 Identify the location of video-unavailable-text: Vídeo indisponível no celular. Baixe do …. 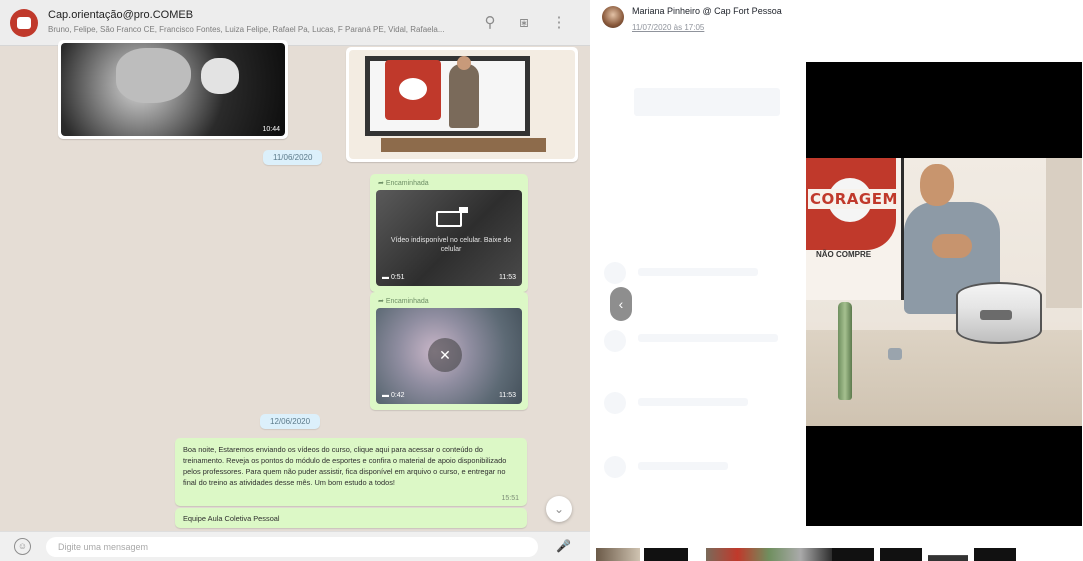
(451, 245).